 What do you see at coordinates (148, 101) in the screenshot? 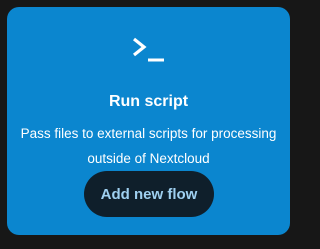
I see `card-title: Run script` at bounding box center [148, 101].